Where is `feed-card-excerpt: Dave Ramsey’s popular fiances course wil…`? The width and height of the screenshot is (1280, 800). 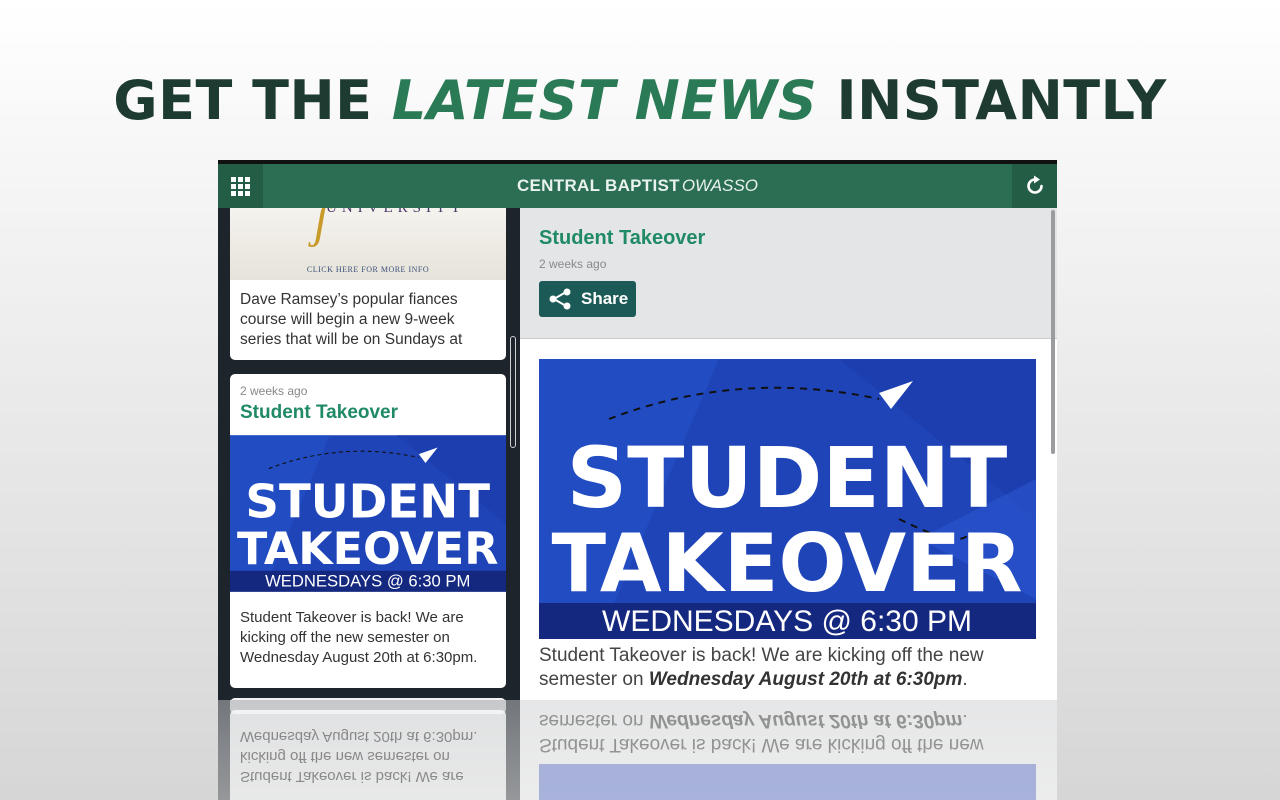 feed-card-excerpt: Dave Ramsey’s popular fiances course wil… is located at coordinates (351, 319).